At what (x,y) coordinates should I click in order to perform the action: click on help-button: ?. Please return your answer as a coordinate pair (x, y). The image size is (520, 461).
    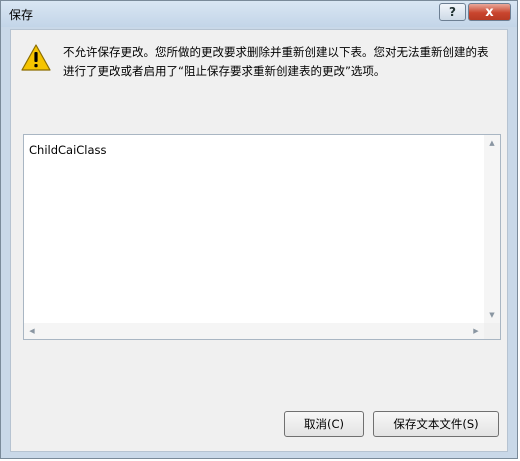
    Looking at the image, I should click on (452, 12).